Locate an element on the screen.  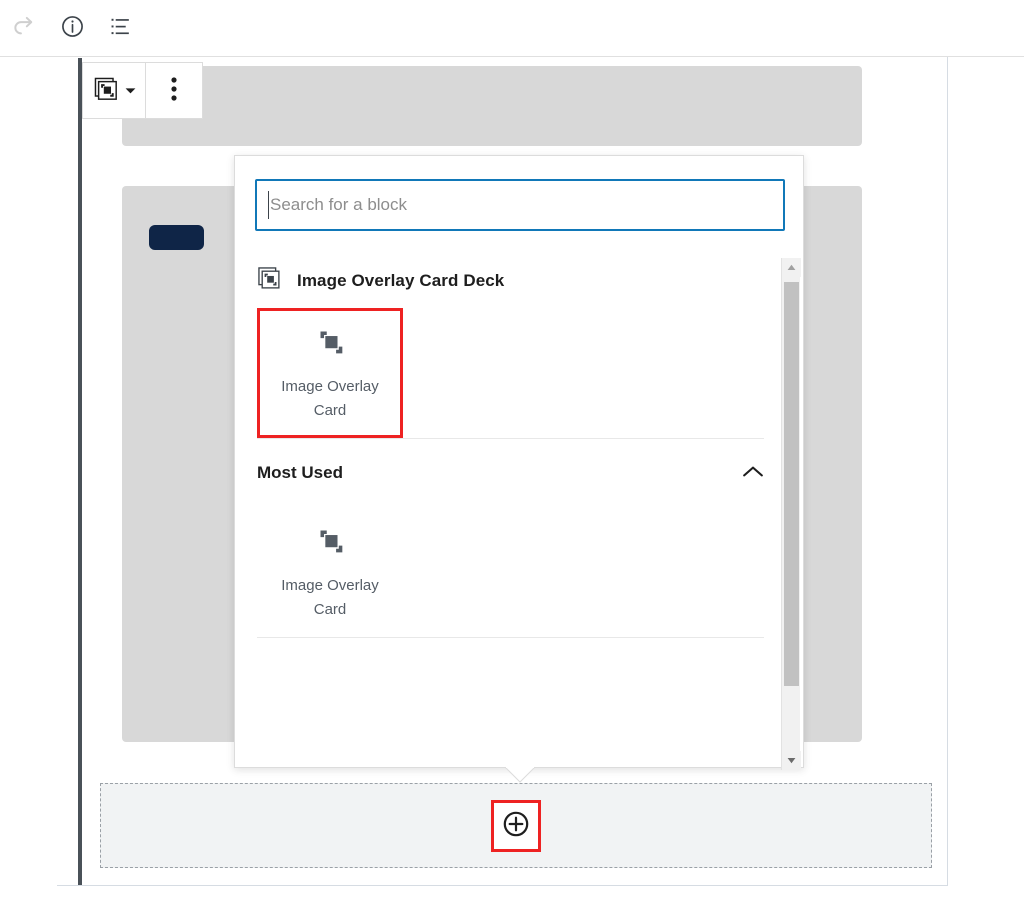
plus-circle-icon is located at coordinates (516, 825).